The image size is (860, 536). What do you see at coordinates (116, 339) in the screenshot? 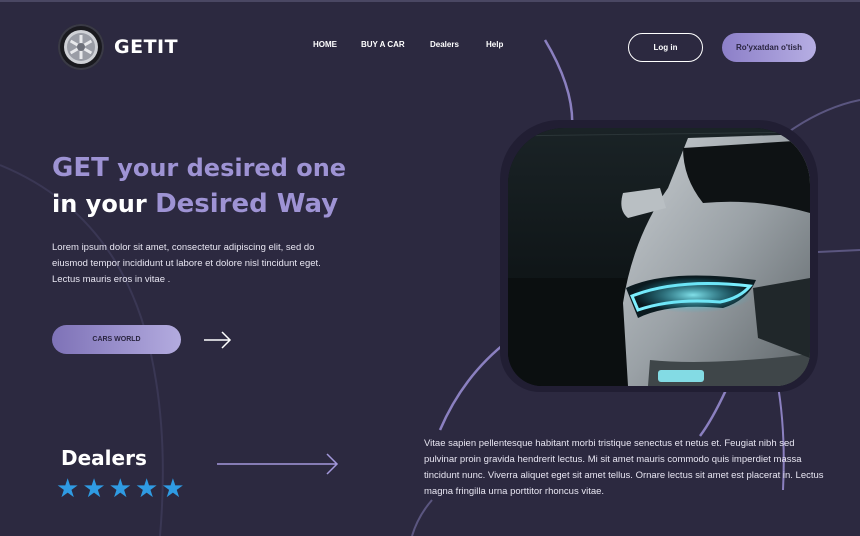
I see `cars-world-button: CARS WORLD` at bounding box center [116, 339].